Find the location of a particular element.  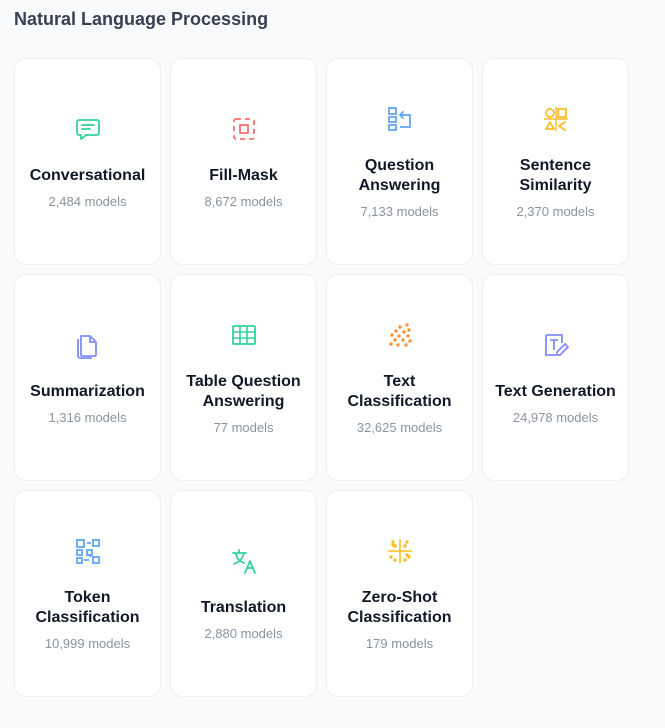

model-count: 8,672 models is located at coordinates (243, 201).